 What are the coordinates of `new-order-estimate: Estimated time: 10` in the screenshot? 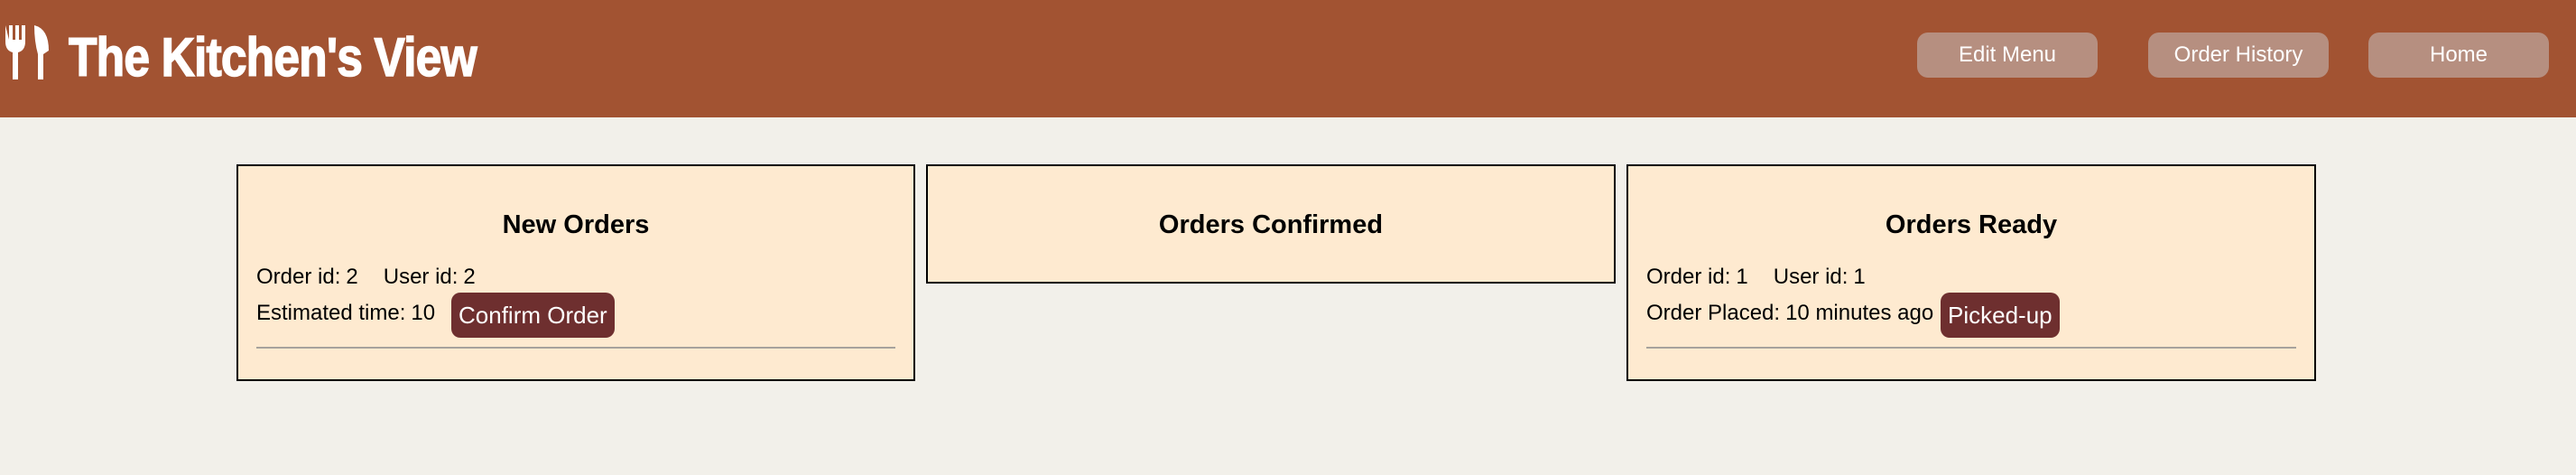 It's located at (345, 313).